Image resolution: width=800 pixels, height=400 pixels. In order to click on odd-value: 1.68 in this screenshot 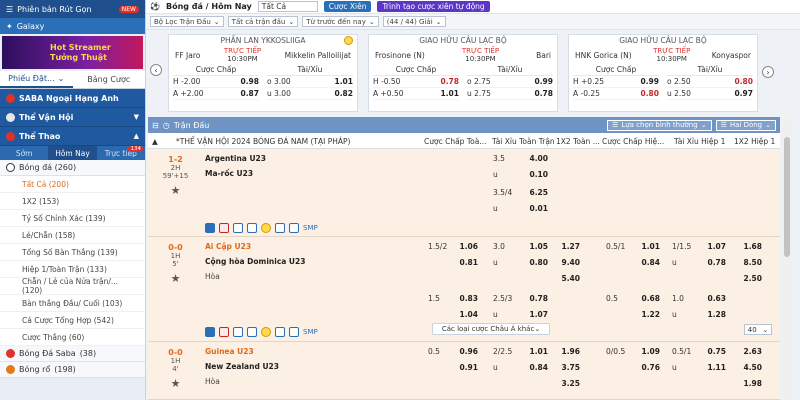, I will do `click(751, 246)`.